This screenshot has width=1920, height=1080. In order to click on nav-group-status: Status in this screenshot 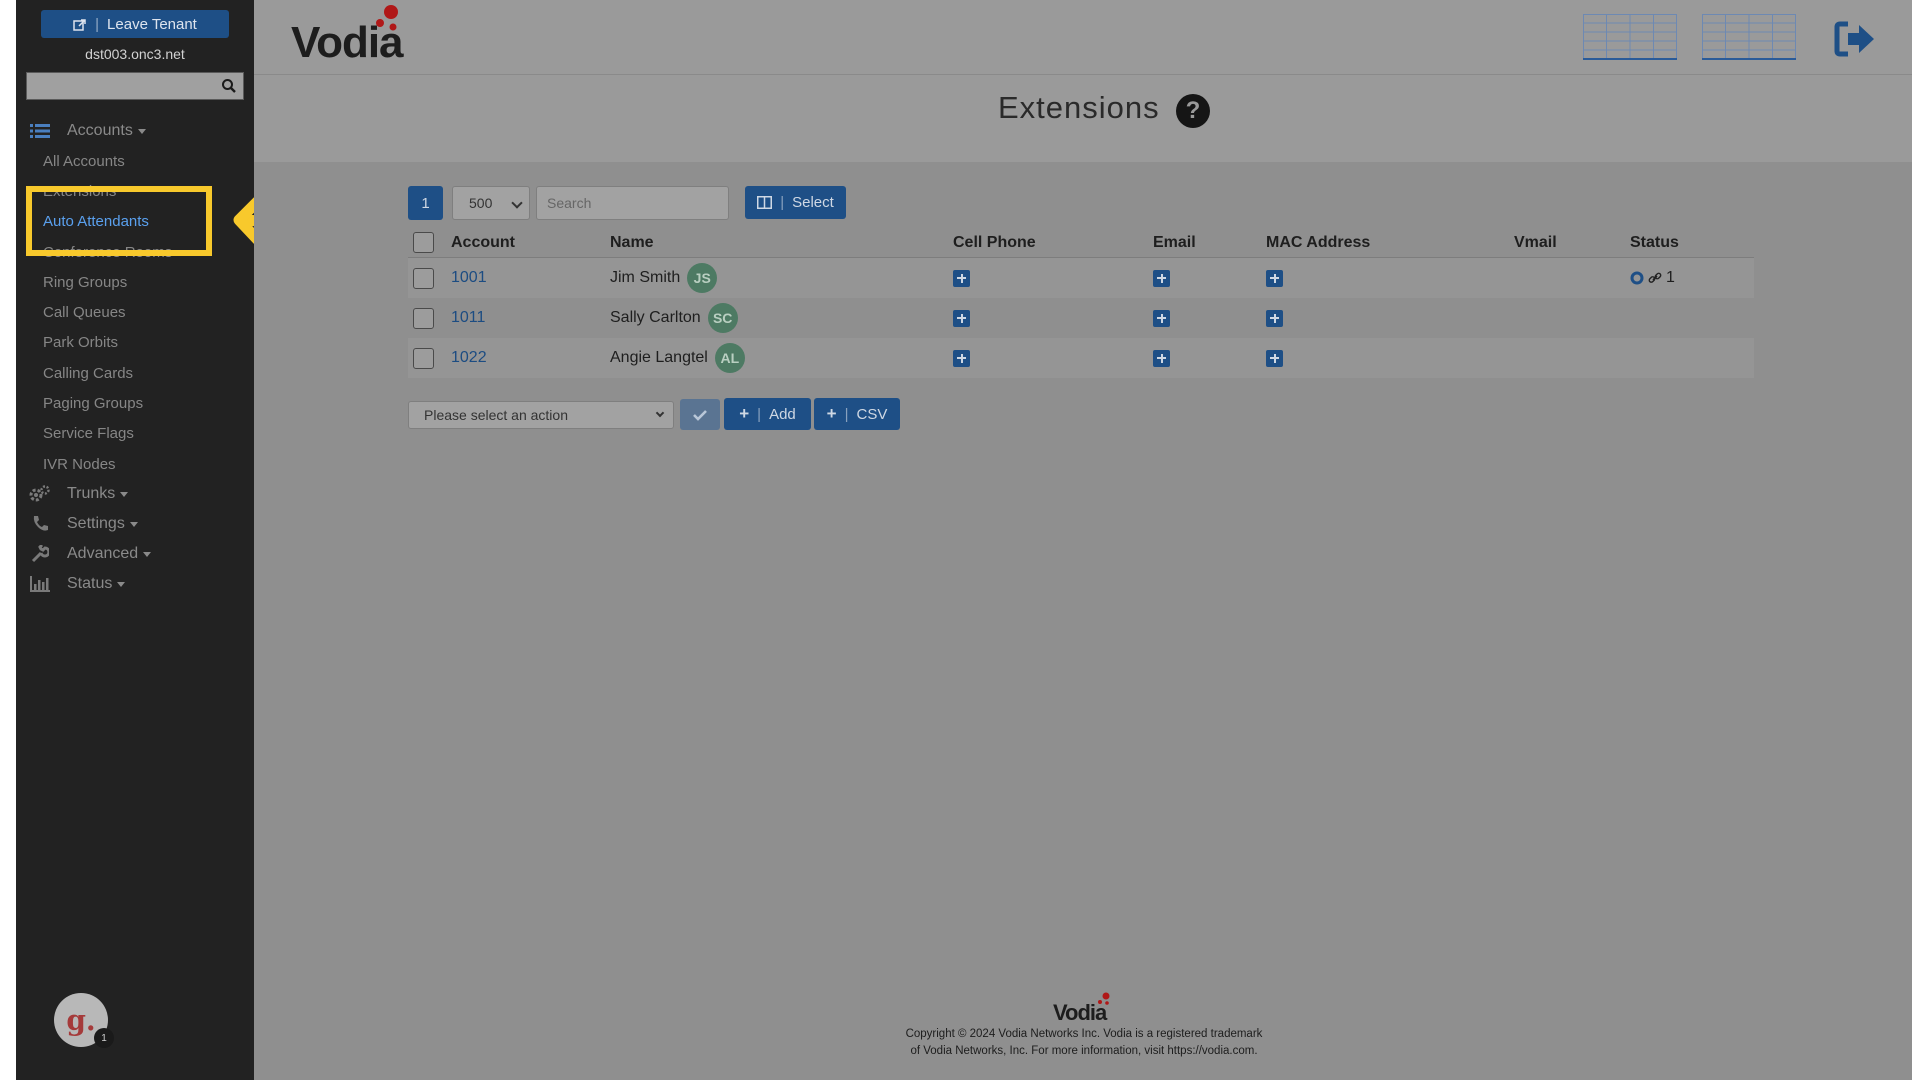, I will do `click(135, 584)`.